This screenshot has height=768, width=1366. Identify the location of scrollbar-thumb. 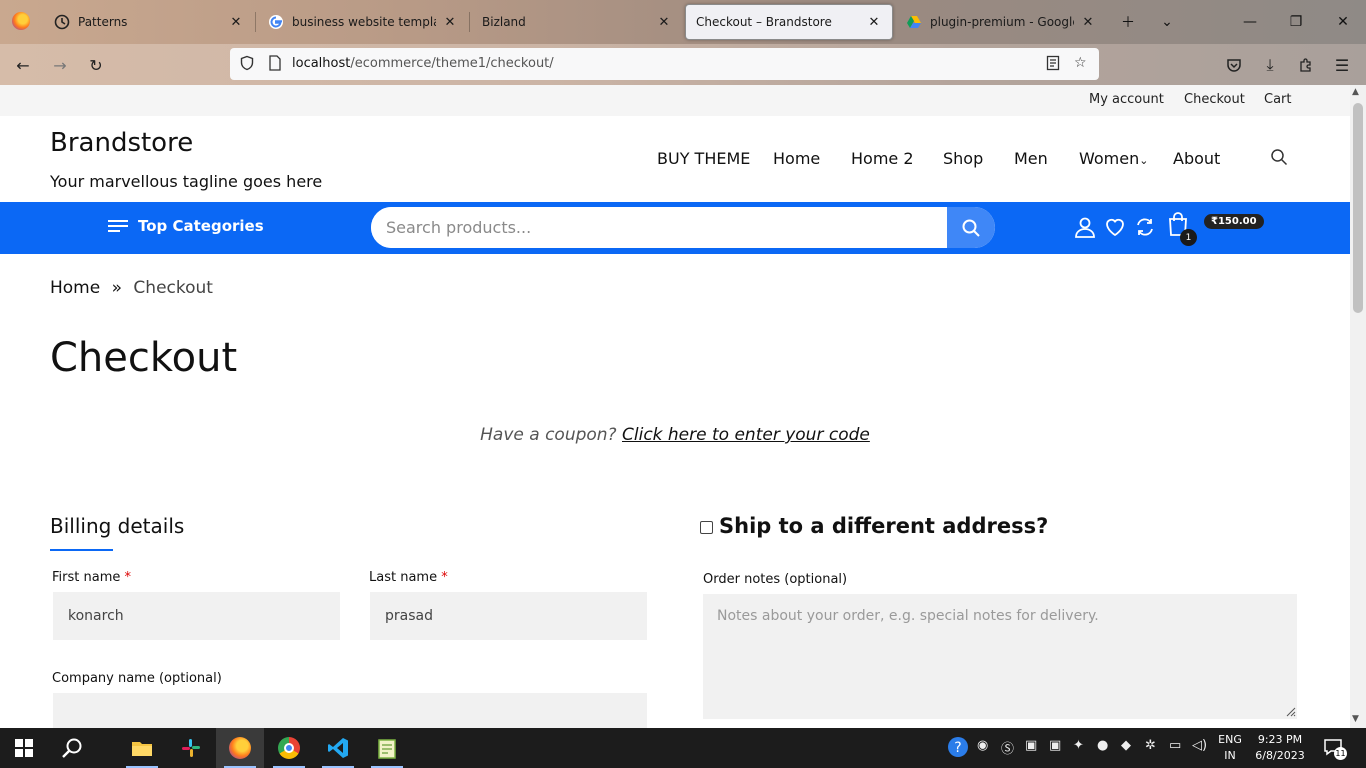
(1358, 208).